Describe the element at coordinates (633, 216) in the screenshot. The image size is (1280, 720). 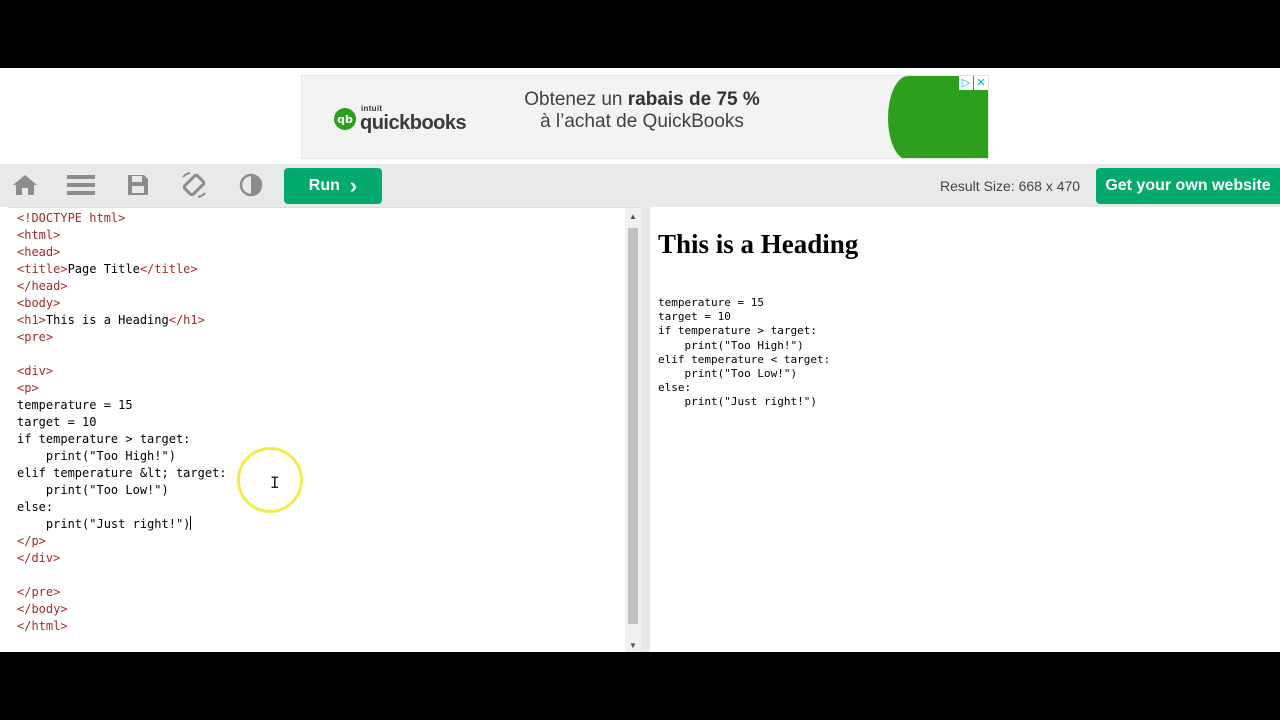
I see `scroll-up-icon: ▲` at that location.